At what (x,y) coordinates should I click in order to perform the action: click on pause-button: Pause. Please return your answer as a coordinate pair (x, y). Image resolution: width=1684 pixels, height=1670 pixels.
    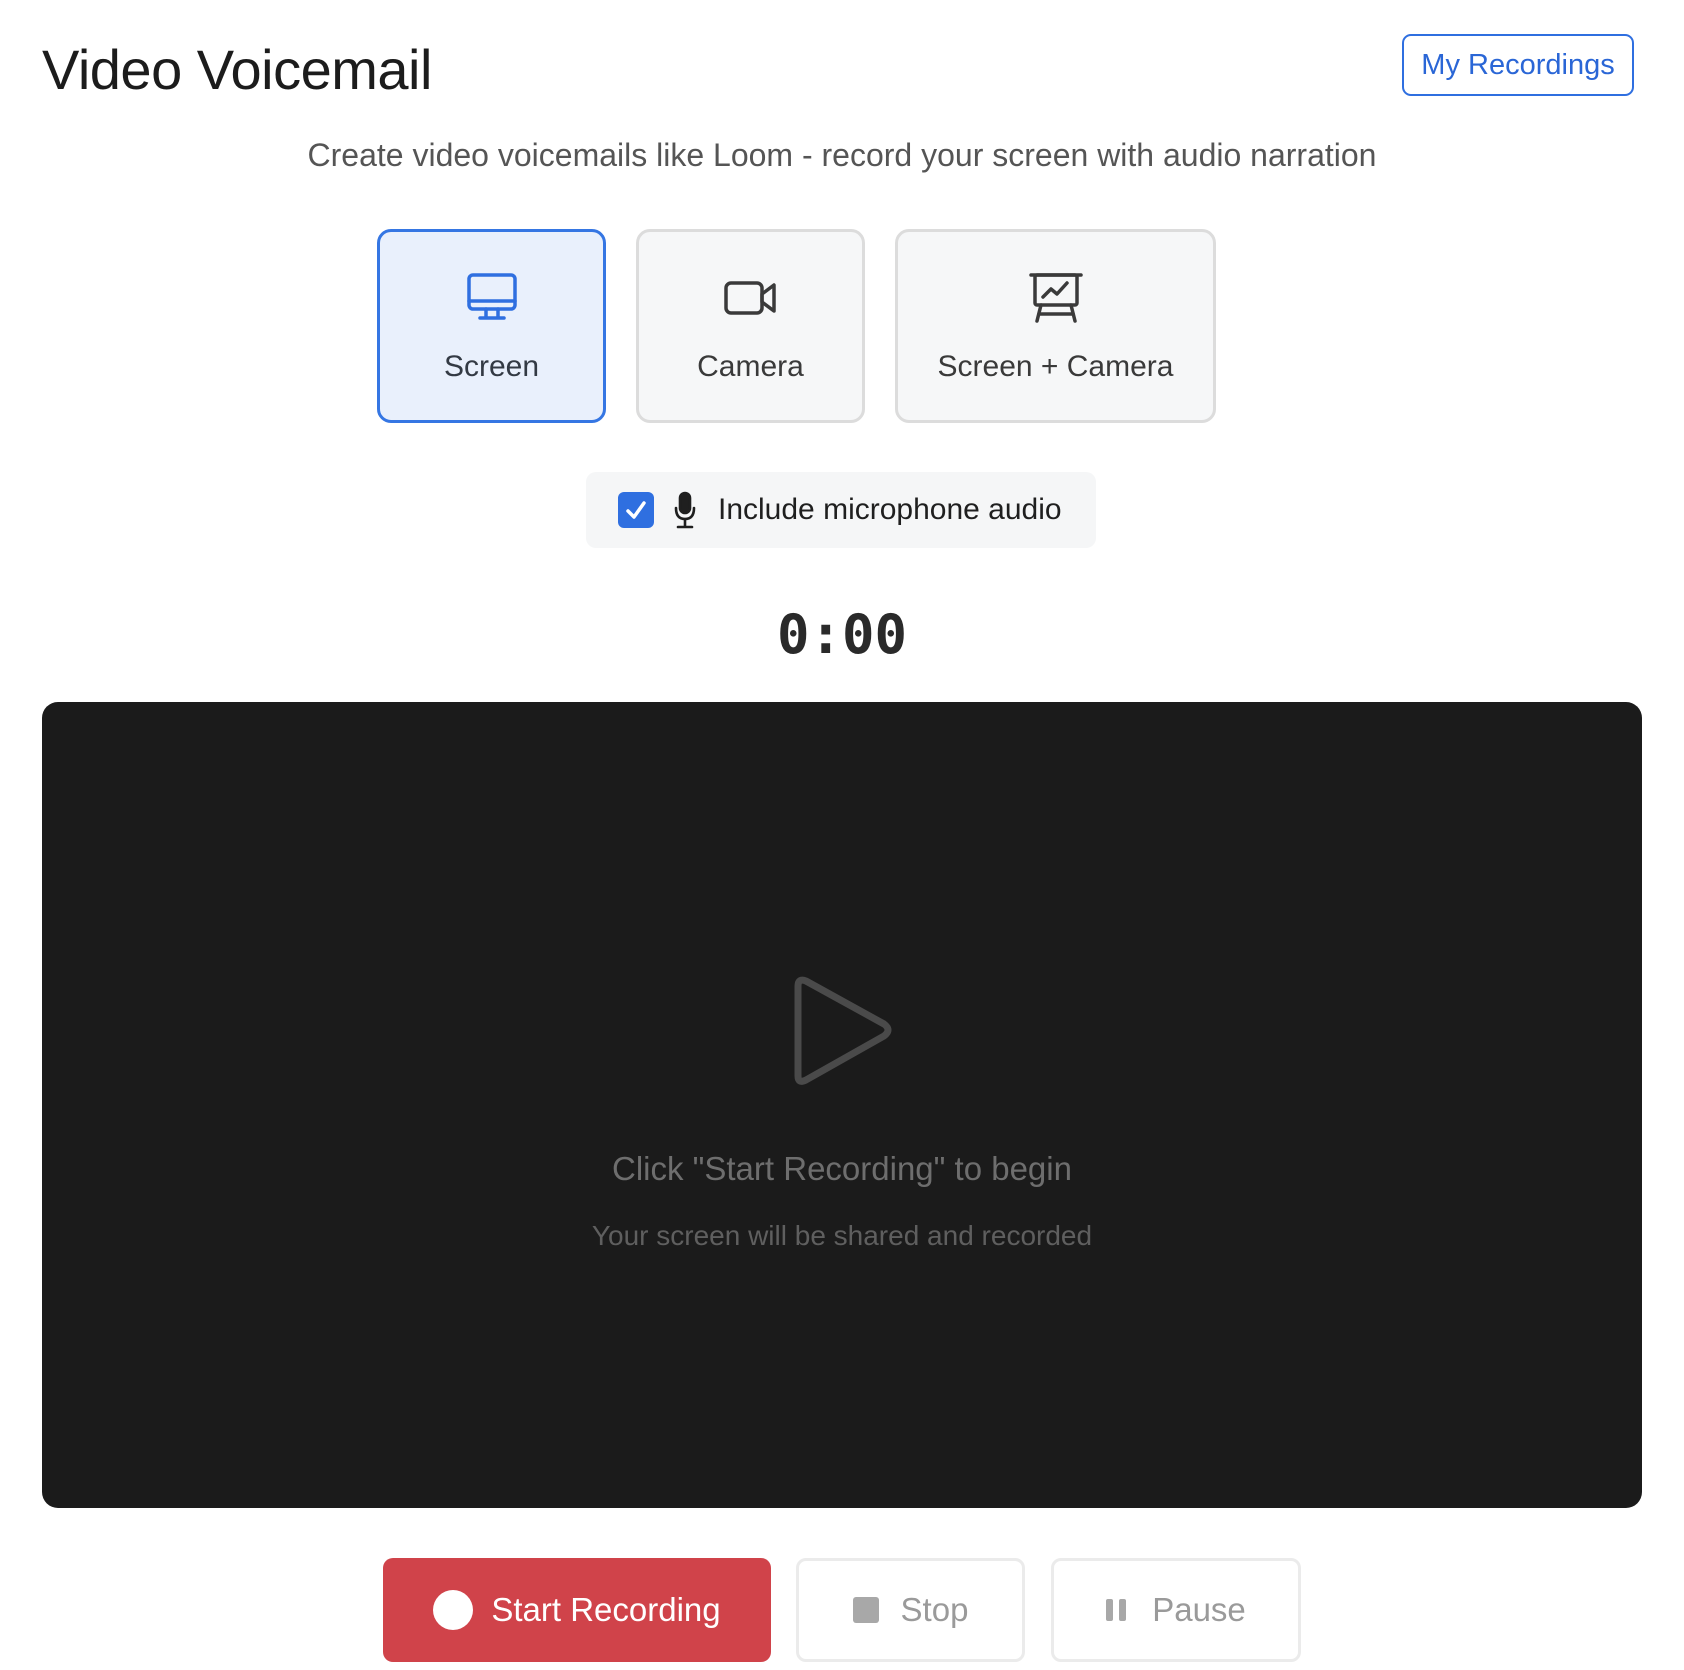
    Looking at the image, I should click on (1176, 1610).